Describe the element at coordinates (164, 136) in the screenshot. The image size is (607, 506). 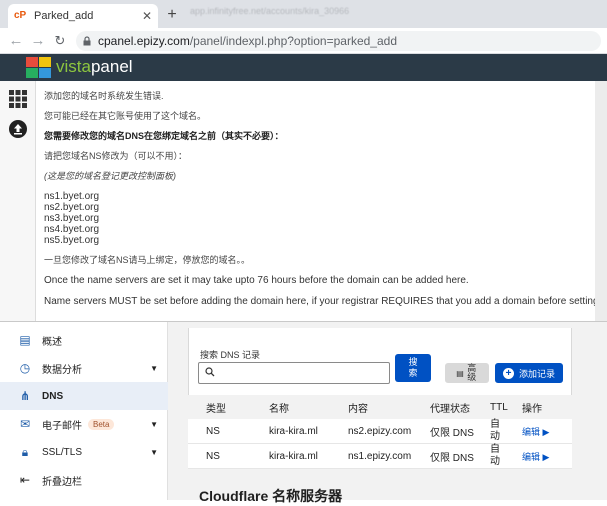
I see `error-line: 您需要修改您的域名DNS在您绑定域名之前（其实不必要）：` at that location.